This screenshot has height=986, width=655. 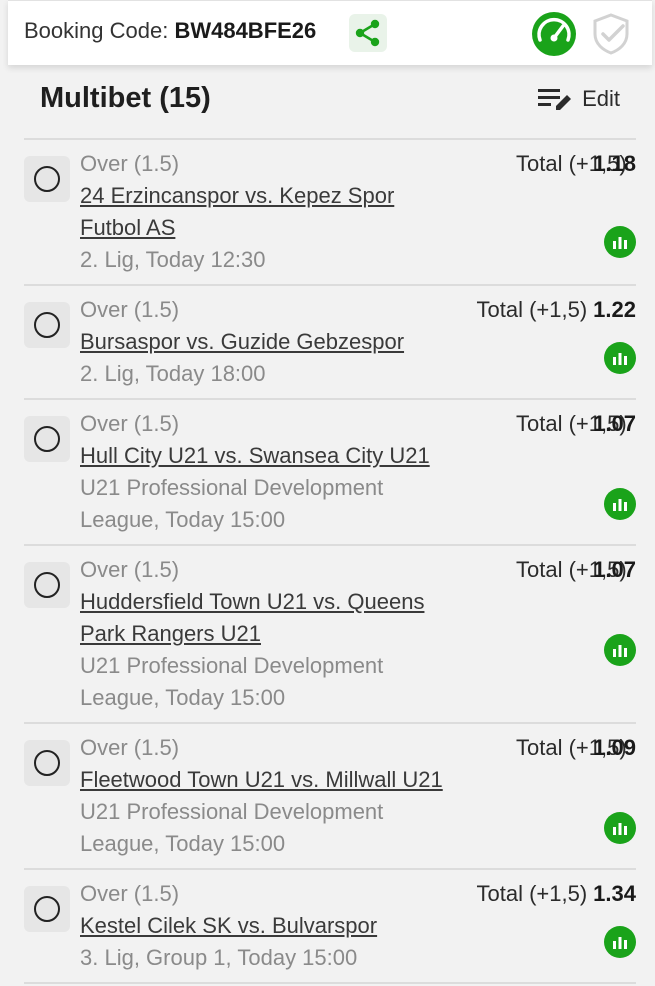 What do you see at coordinates (265, 780) in the screenshot?
I see `bet-match-link: Fleetwood Town U21 vs. Millwall U21` at bounding box center [265, 780].